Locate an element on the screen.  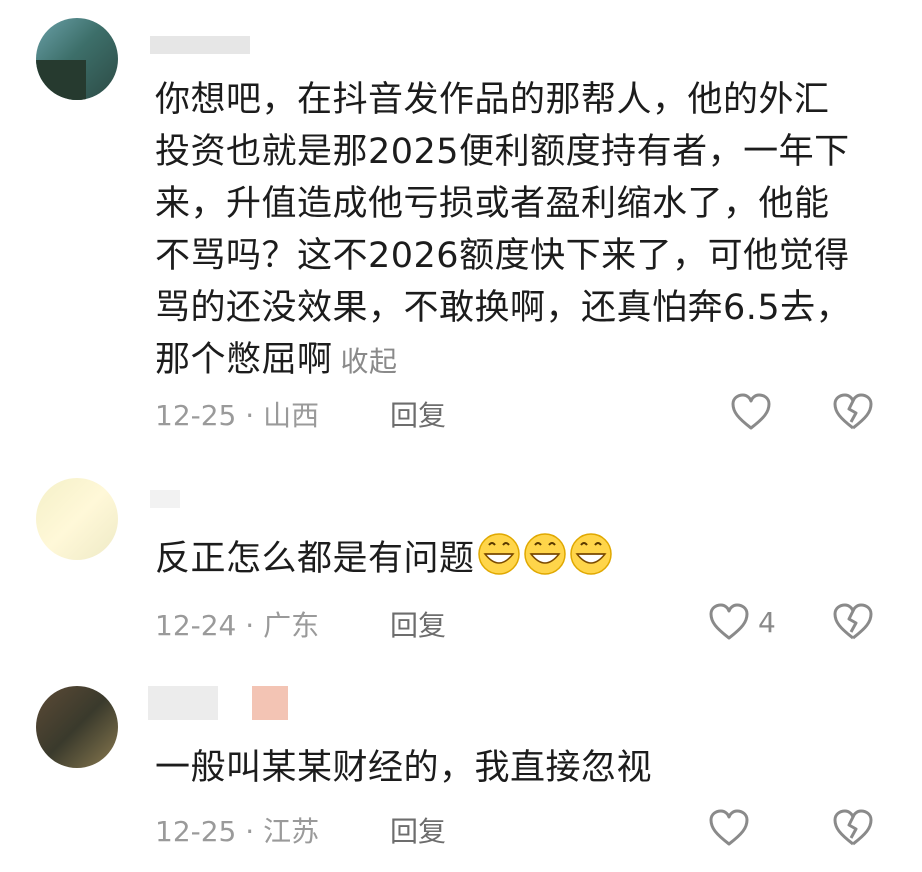
grinning-emoji-icons is located at coordinates (544, 556).